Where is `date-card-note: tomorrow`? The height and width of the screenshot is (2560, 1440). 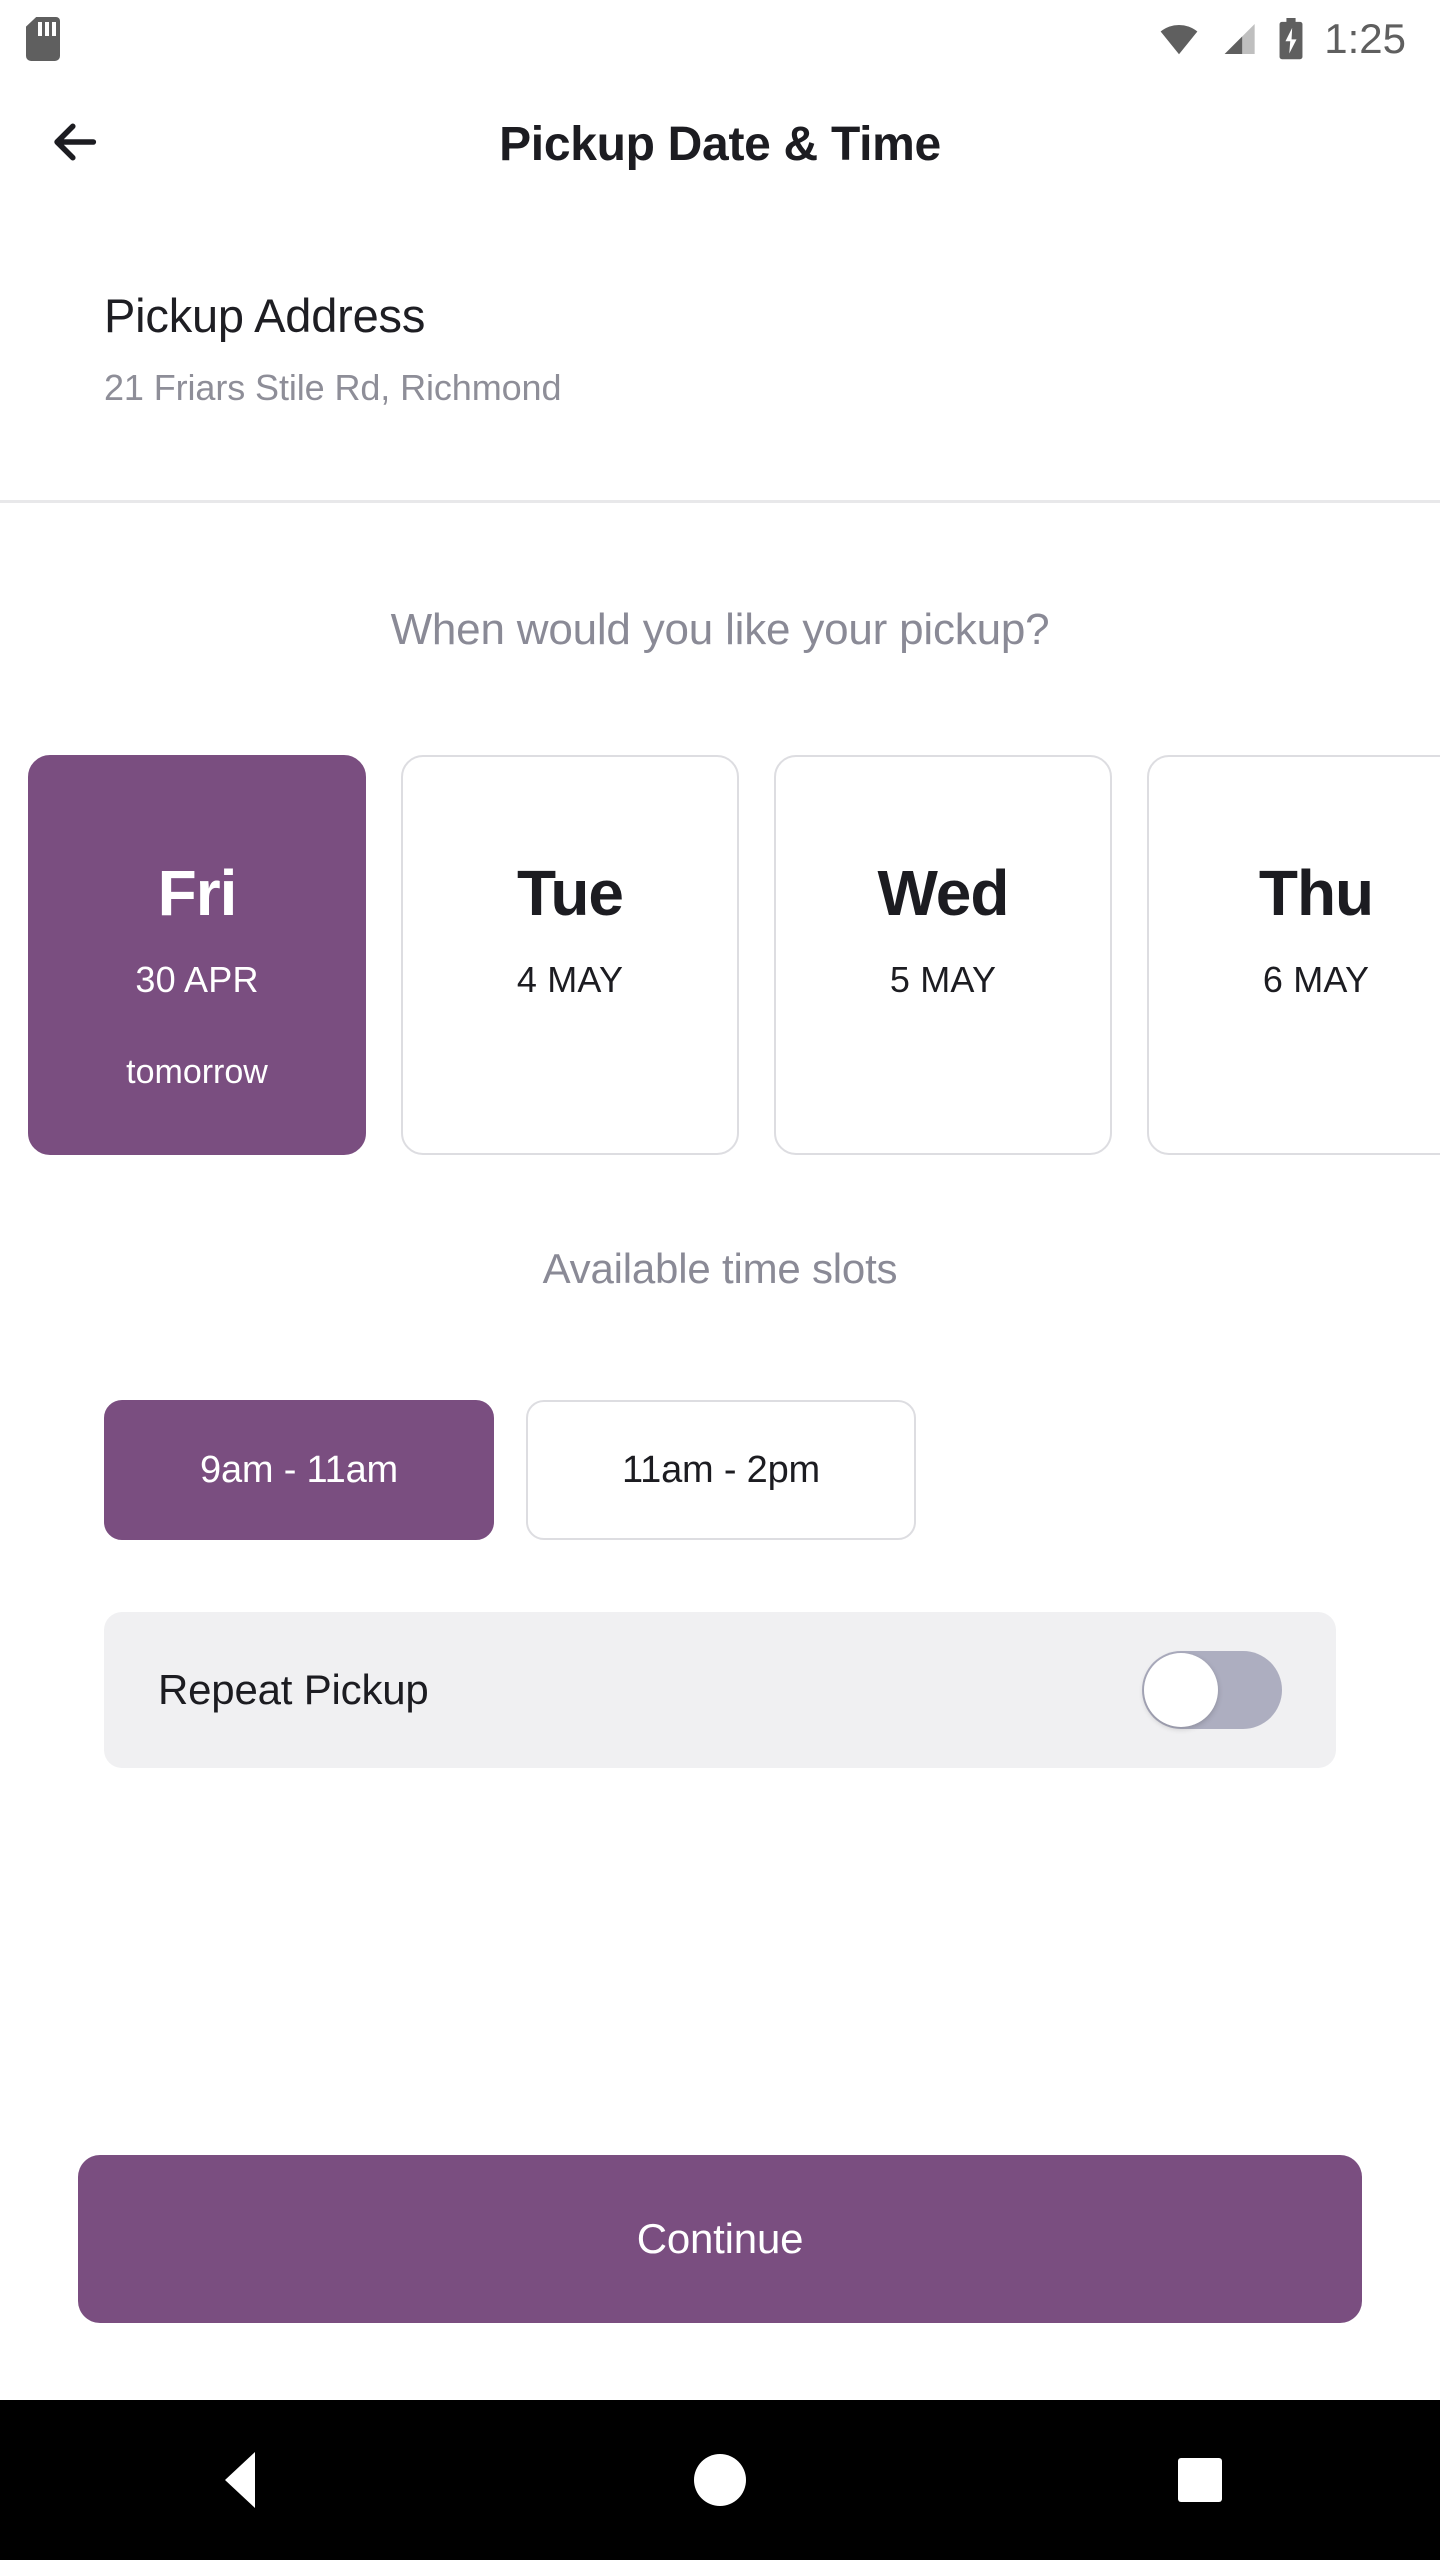 date-card-note: tomorrow is located at coordinates (197, 1072).